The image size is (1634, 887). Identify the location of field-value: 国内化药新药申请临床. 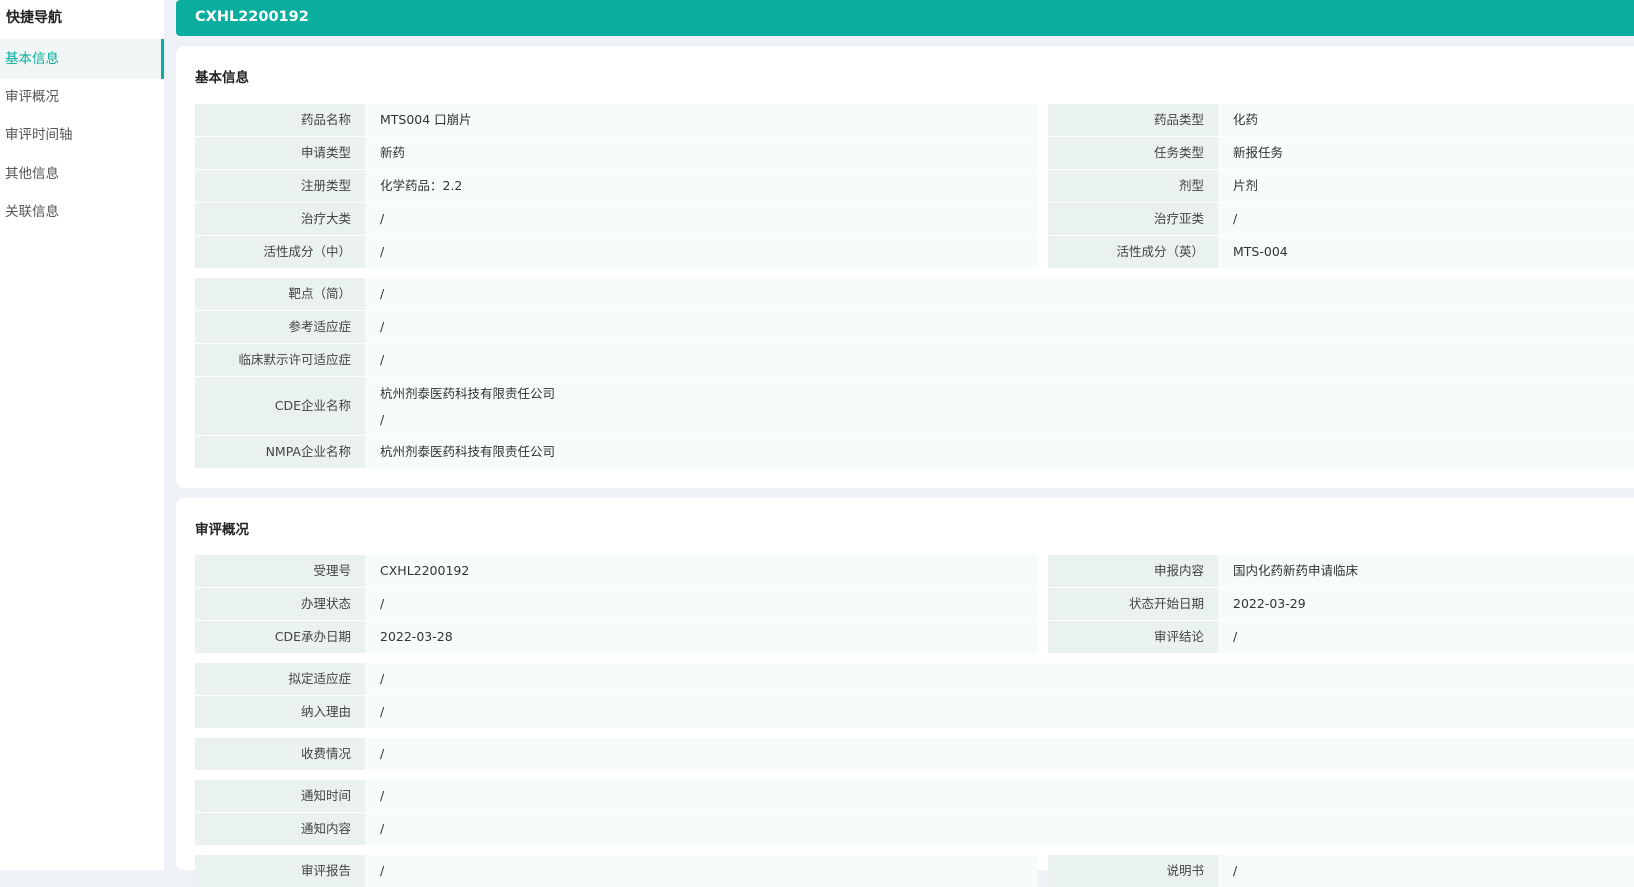
(1426, 571).